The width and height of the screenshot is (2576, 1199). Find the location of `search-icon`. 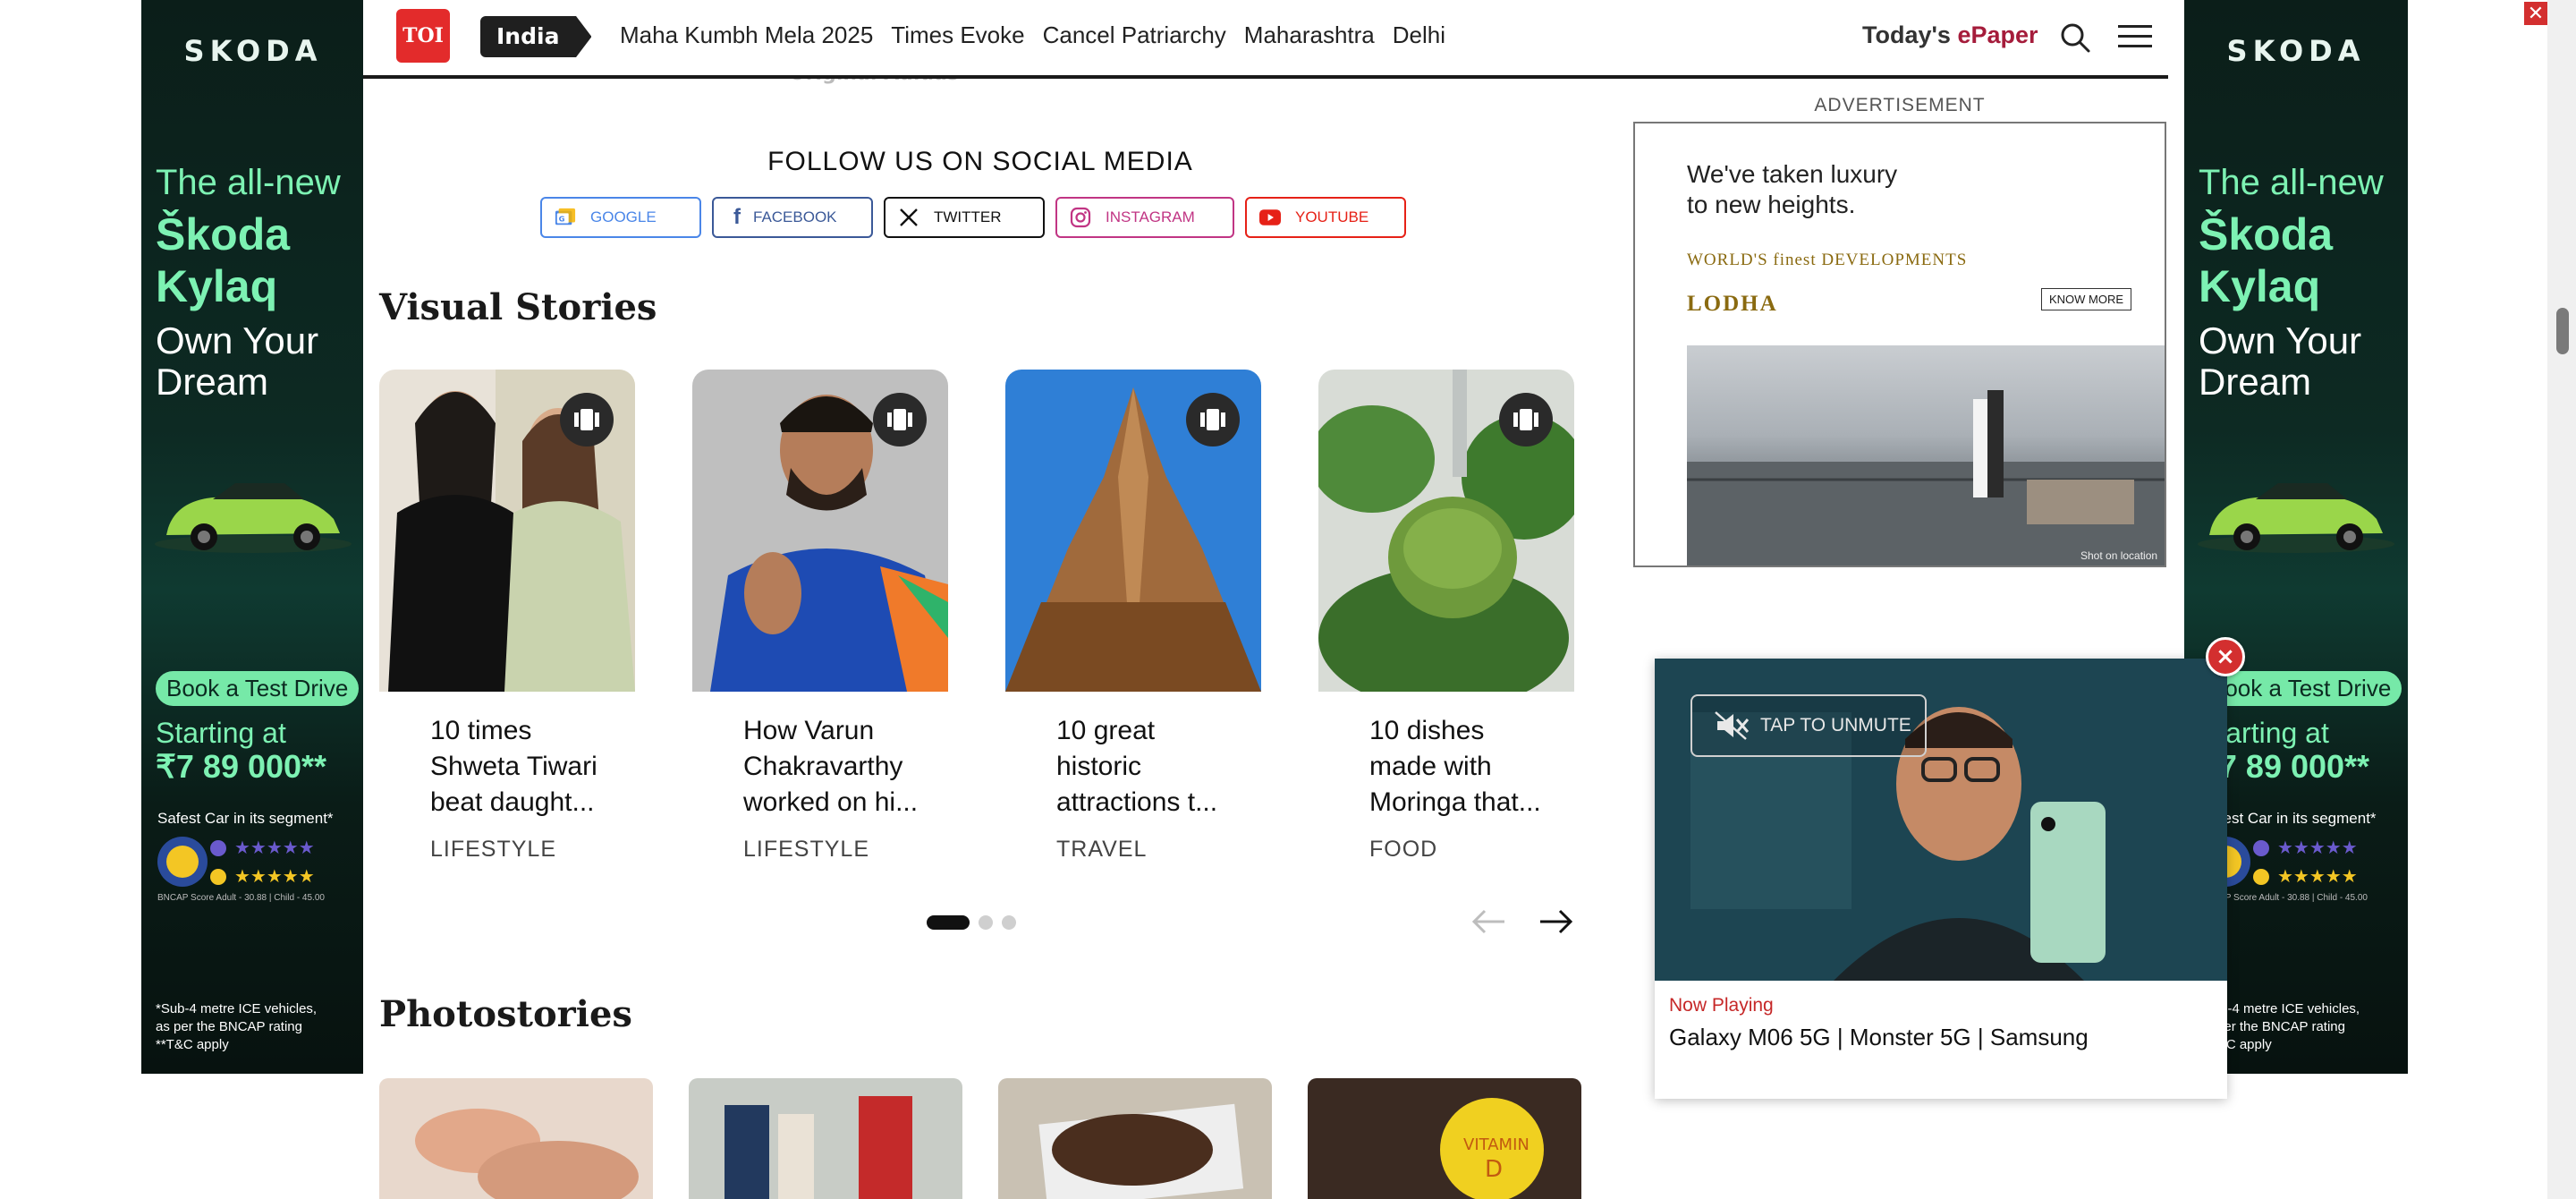

search-icon is located at coordinates (2075, 37).